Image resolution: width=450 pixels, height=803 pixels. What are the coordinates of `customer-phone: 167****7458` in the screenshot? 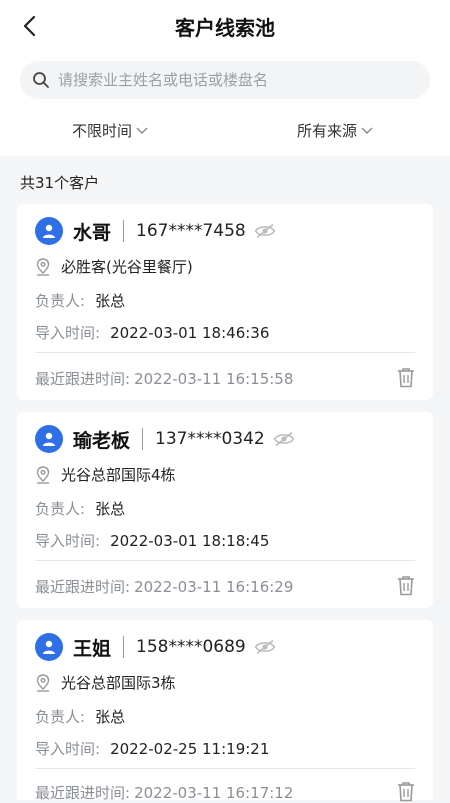 It's located at (191, 231).